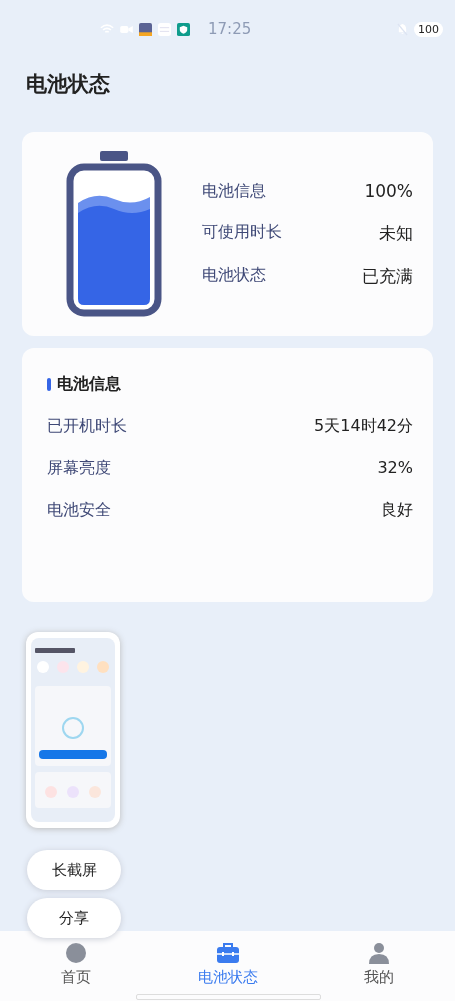 The height and width of the screenshot is (1001, 455). I want to click on person-icon, so click(379, 953).